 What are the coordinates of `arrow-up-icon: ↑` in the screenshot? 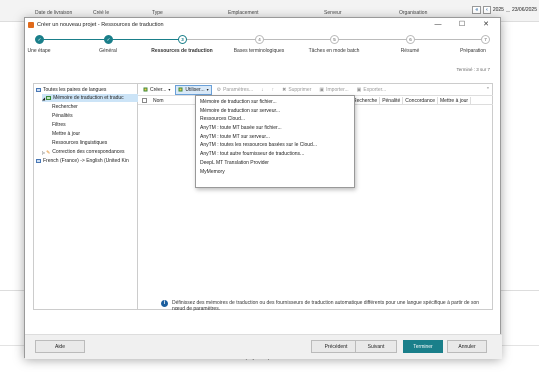 It's located at (273, 89).